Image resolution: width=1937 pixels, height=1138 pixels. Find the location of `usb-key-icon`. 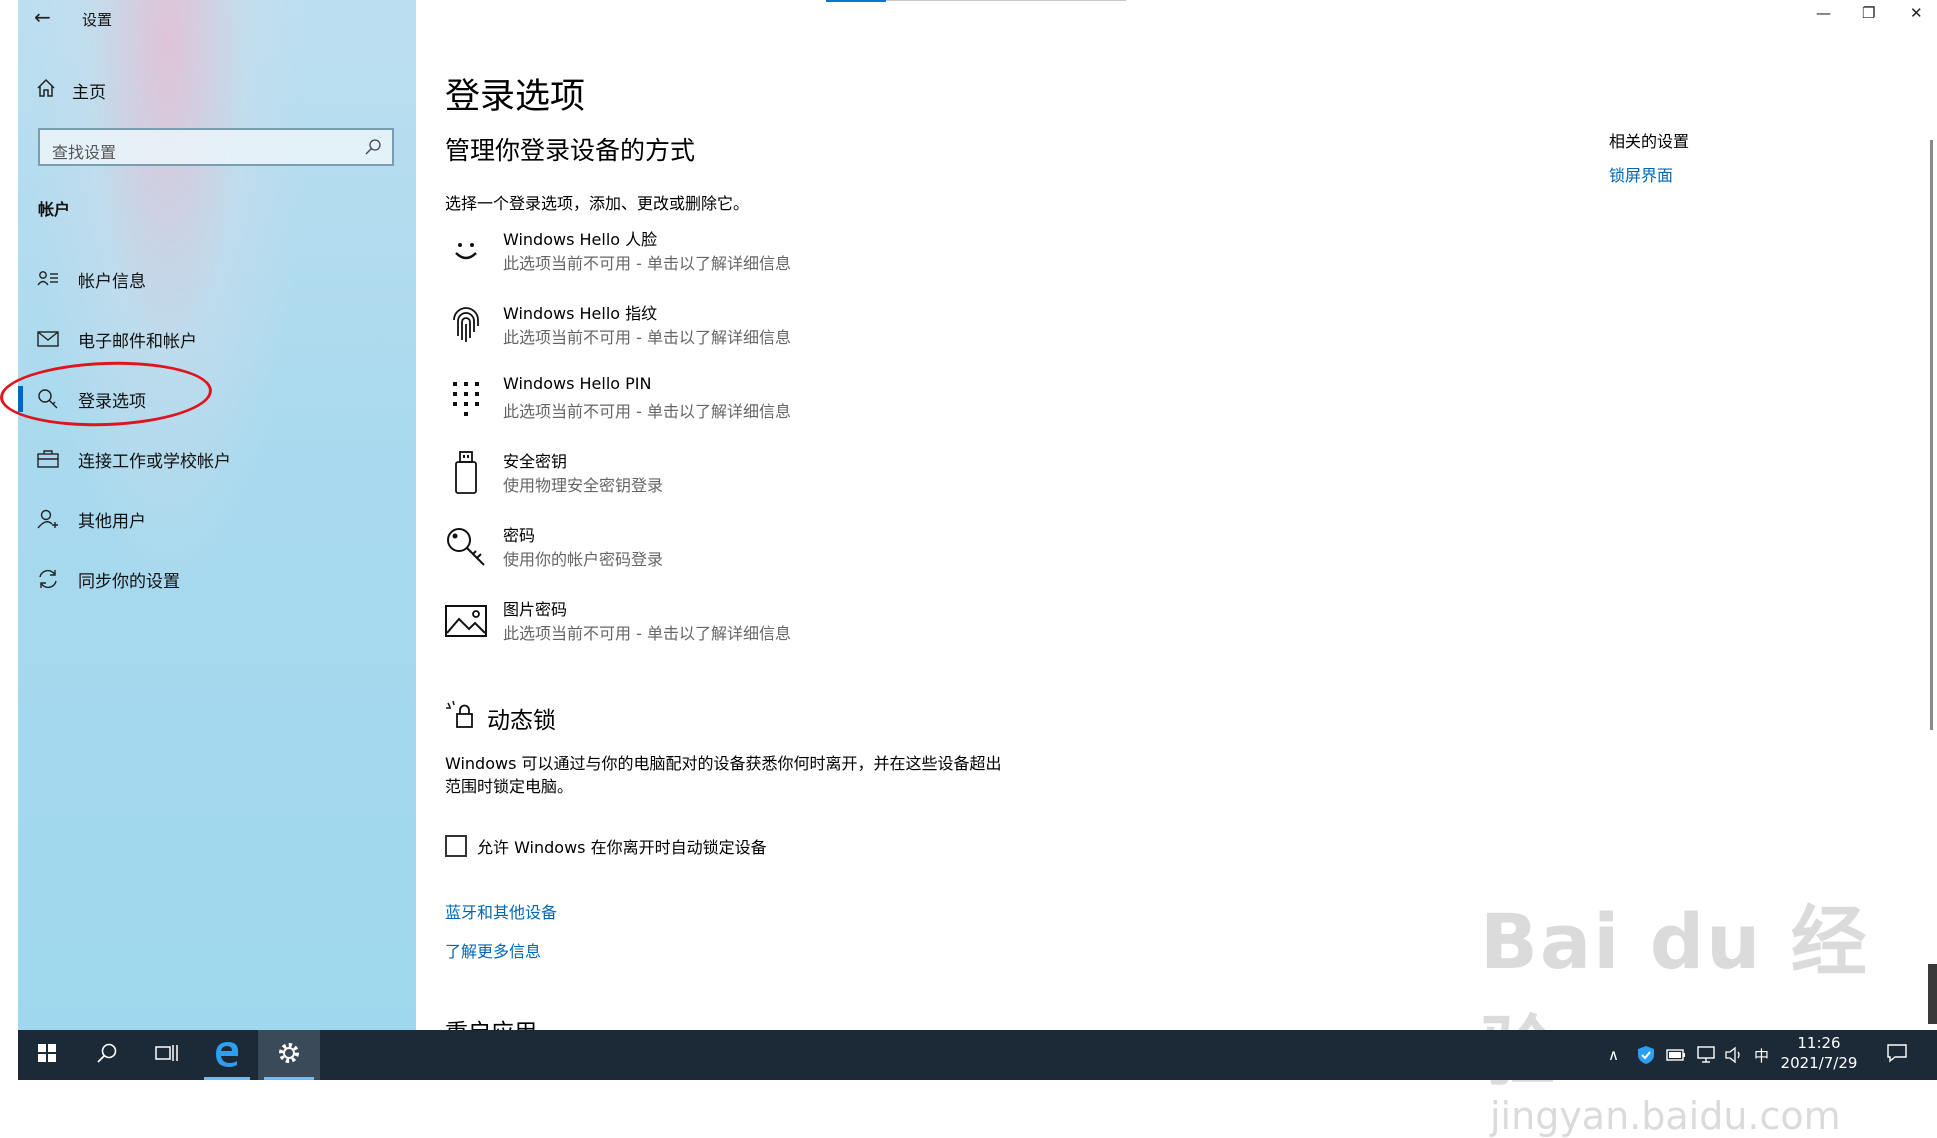

usb-key-icon is located at coordinates (466, 472).